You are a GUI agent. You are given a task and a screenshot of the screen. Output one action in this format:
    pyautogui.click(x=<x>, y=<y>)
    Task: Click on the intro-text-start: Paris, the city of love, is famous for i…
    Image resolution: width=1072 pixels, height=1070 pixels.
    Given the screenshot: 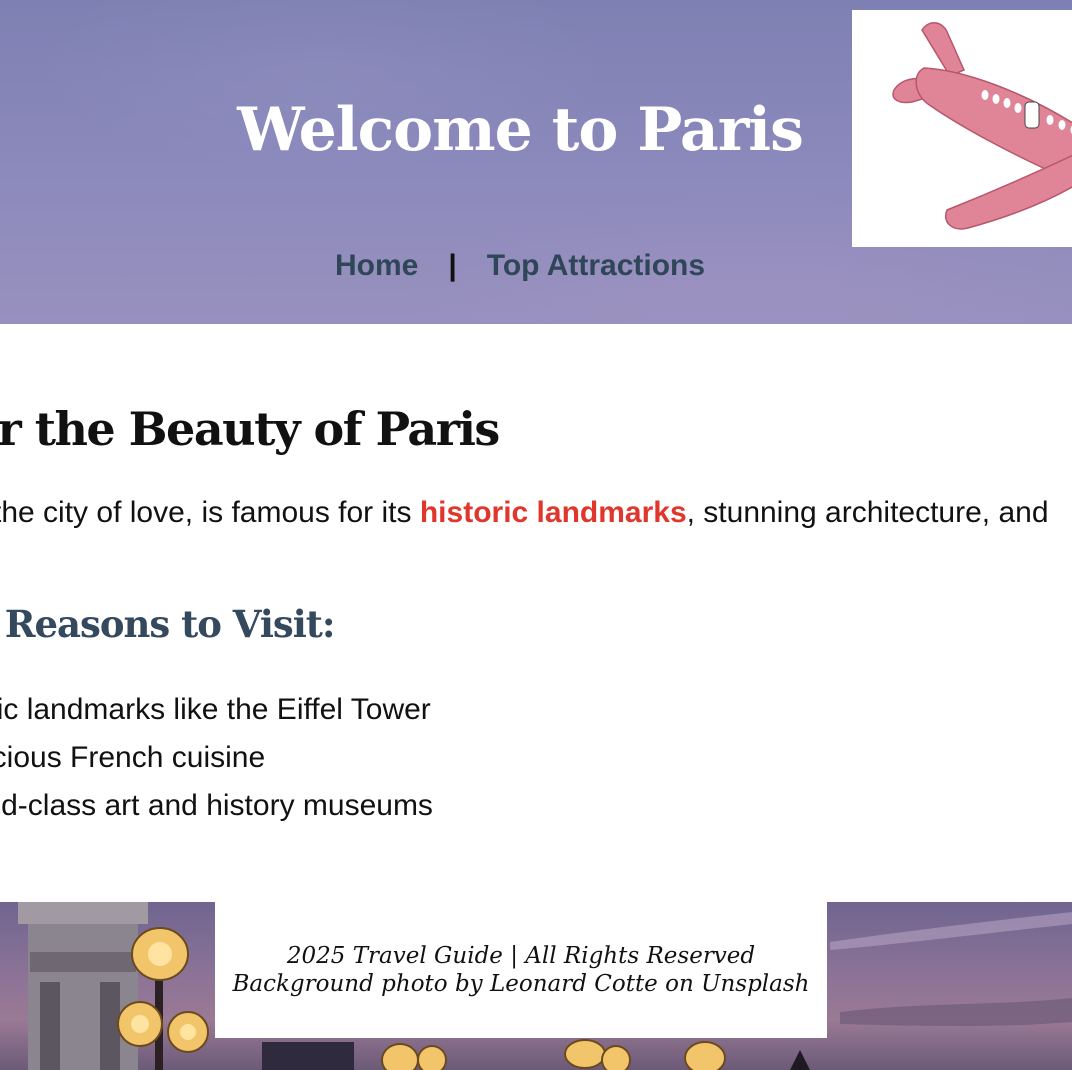 What is the action you would take?
    pyautogui.click(x=206, y=512)
    